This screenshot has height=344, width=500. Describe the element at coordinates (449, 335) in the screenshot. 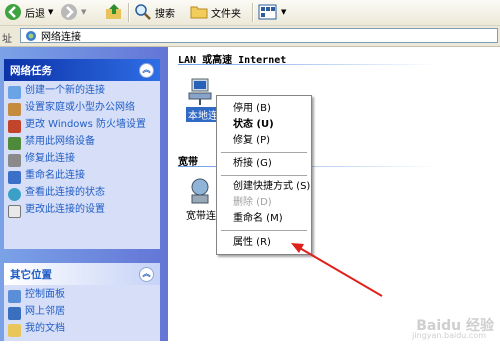

I see `watermark-url: jingyan.baidu.com` at that location.